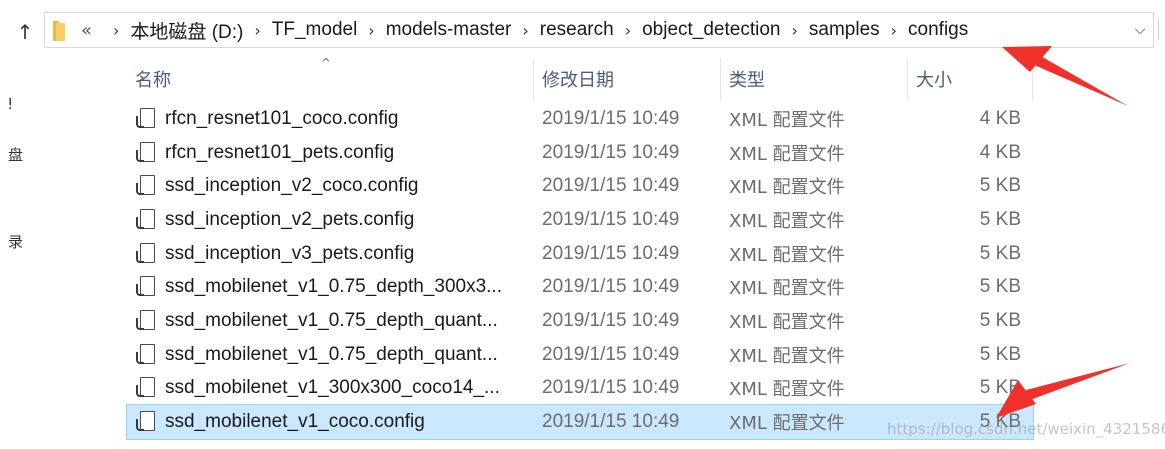 This screenshot has width=1165, height=449. What do you see at coordinates (844, 30) in the screenshot?
I see `breadcrumb-item: samples` at bounding box center [844, 30].